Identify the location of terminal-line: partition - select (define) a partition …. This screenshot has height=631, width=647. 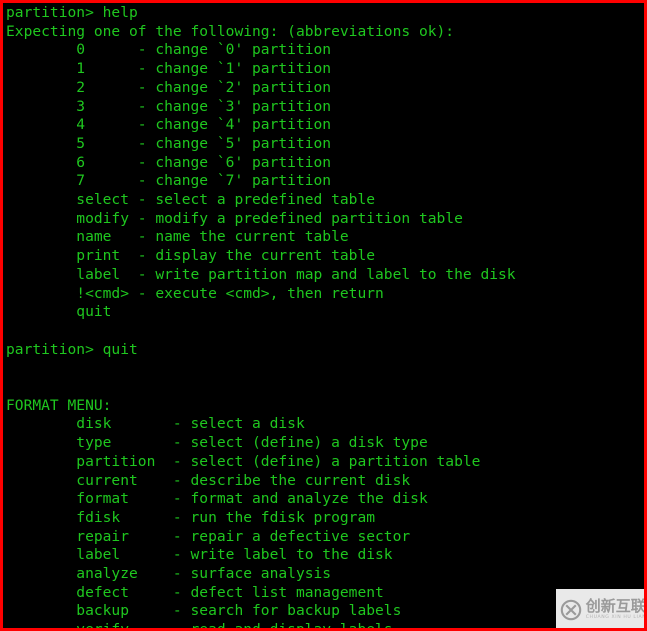
(243, 461).